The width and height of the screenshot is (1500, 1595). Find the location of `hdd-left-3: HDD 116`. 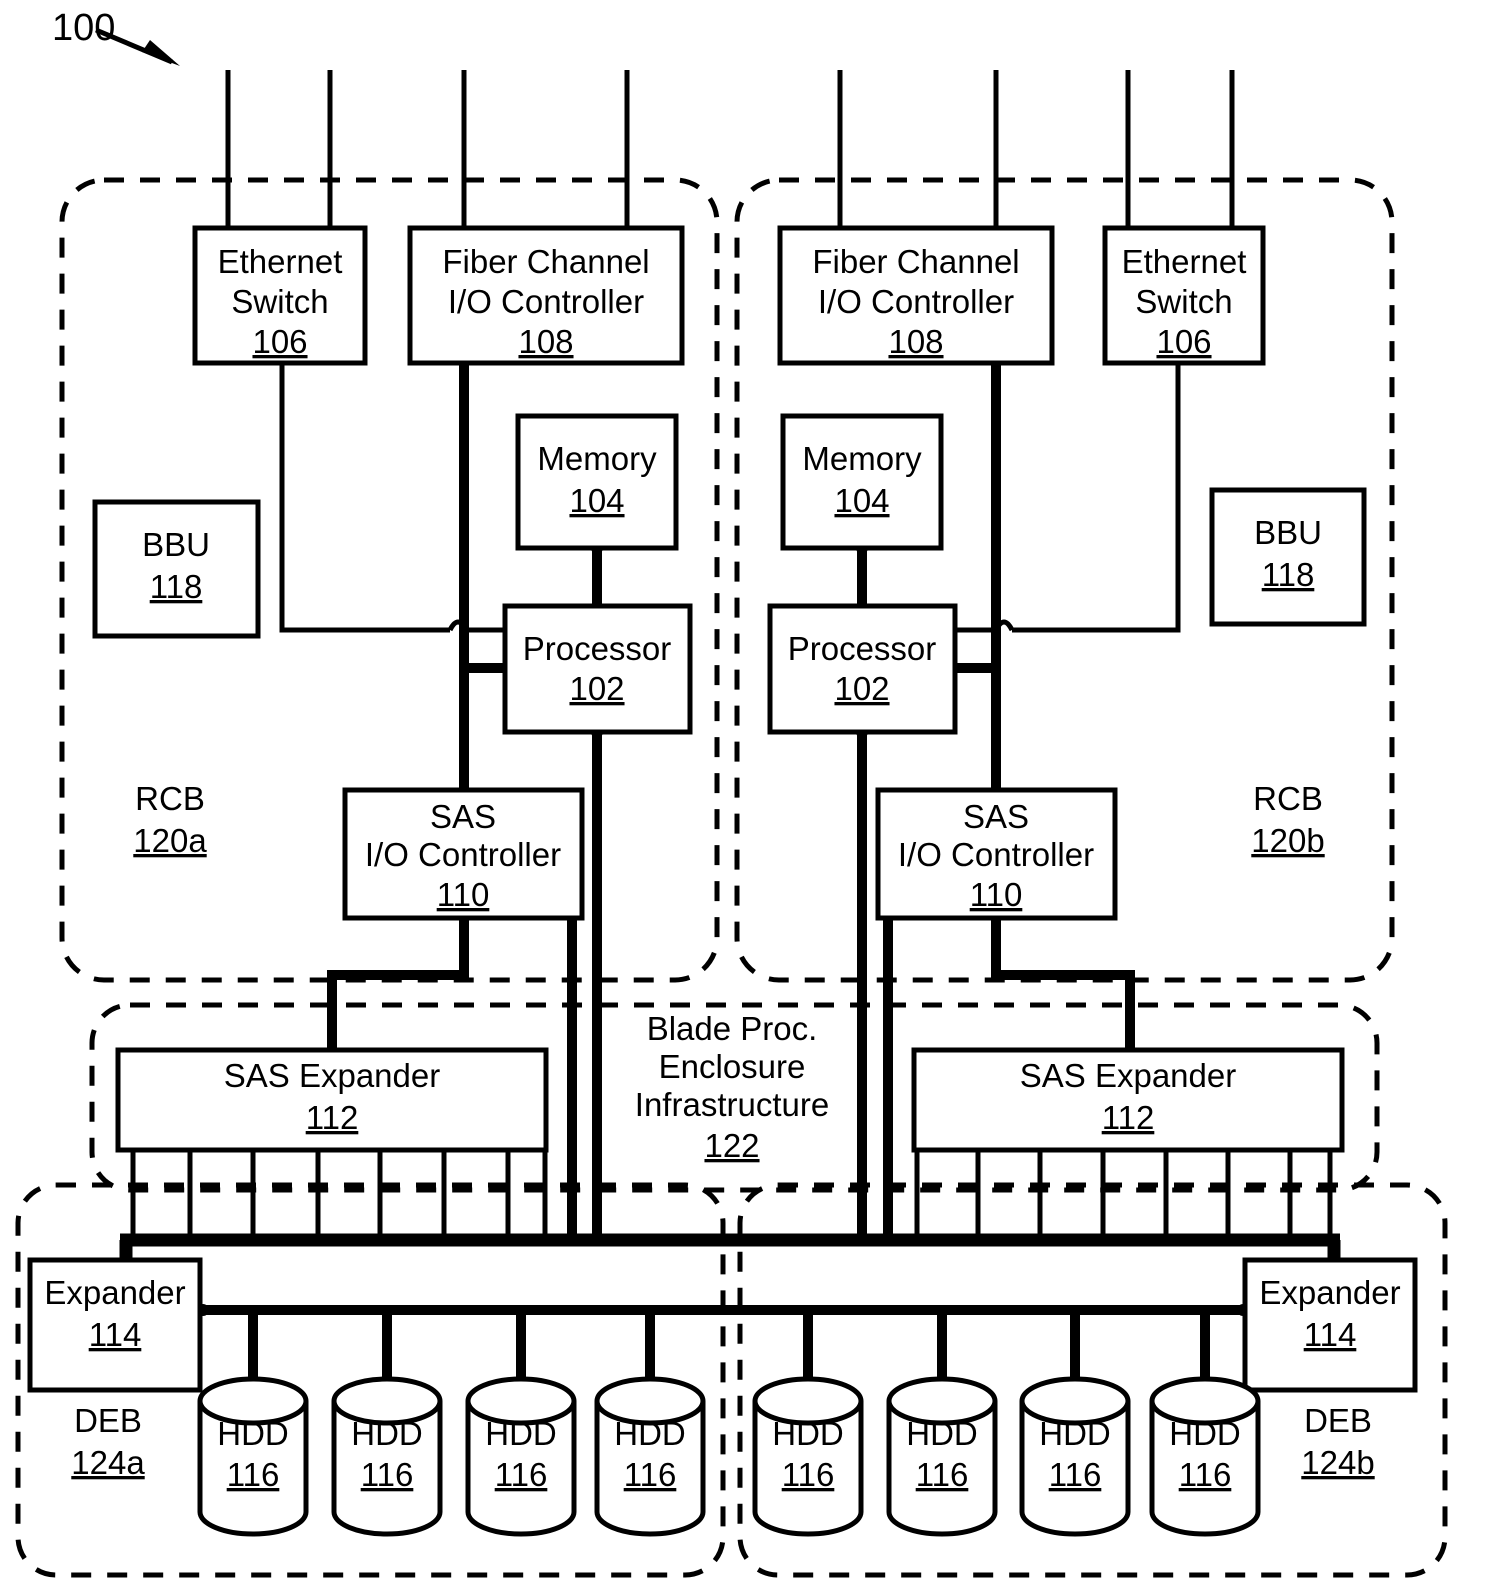

hdd-left-3: HDD 116 is located at coordinates (650, 1456).